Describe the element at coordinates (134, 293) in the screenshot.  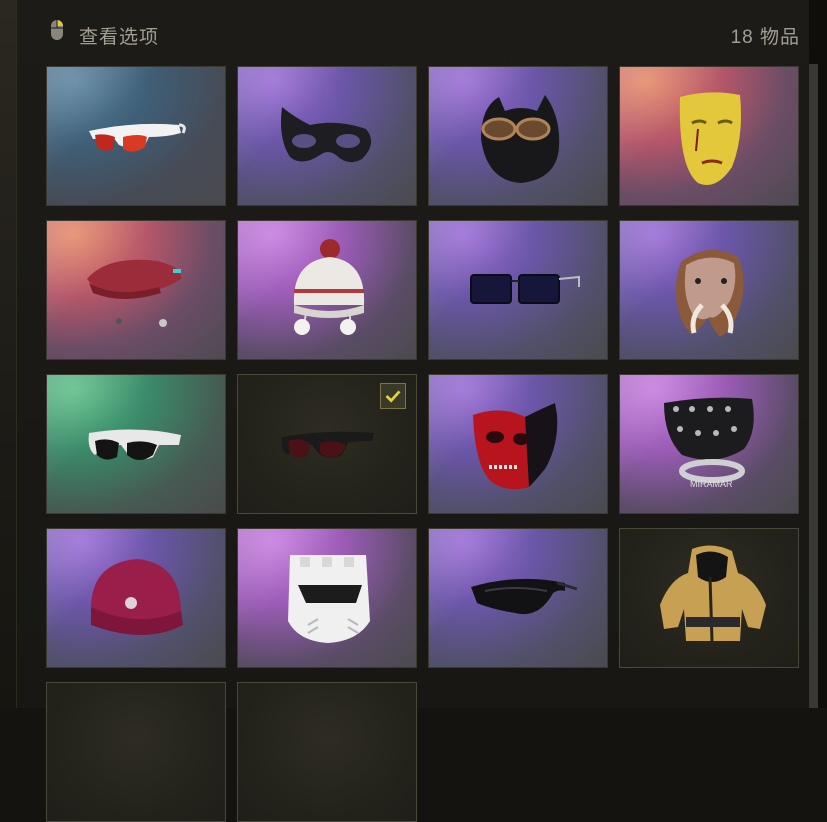
I see `beret-icon` at that location.